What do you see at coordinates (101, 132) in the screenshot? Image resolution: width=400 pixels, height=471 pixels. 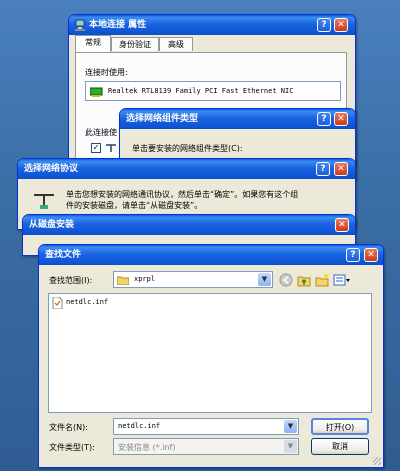 I see `this-connection-label: 此连接使` at bounding box center [101, 132].